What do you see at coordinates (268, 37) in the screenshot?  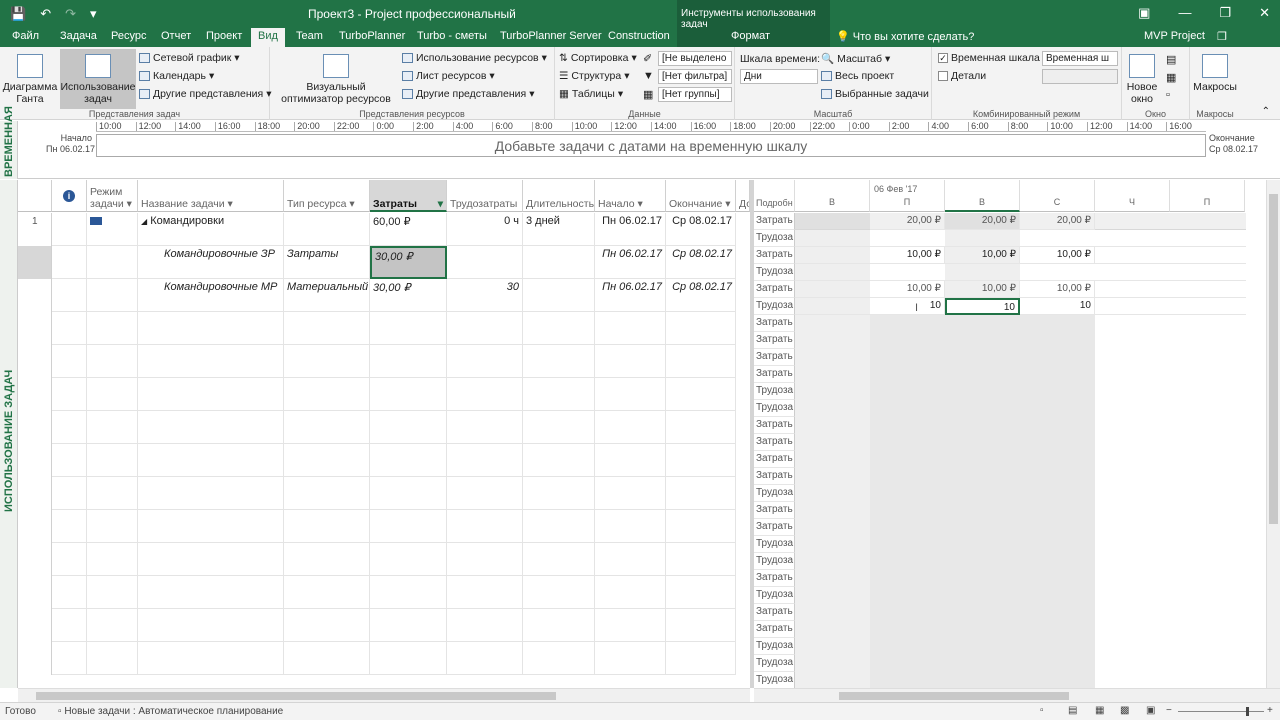 I see `tab-view: Вид` at bounding box center [268, 37].